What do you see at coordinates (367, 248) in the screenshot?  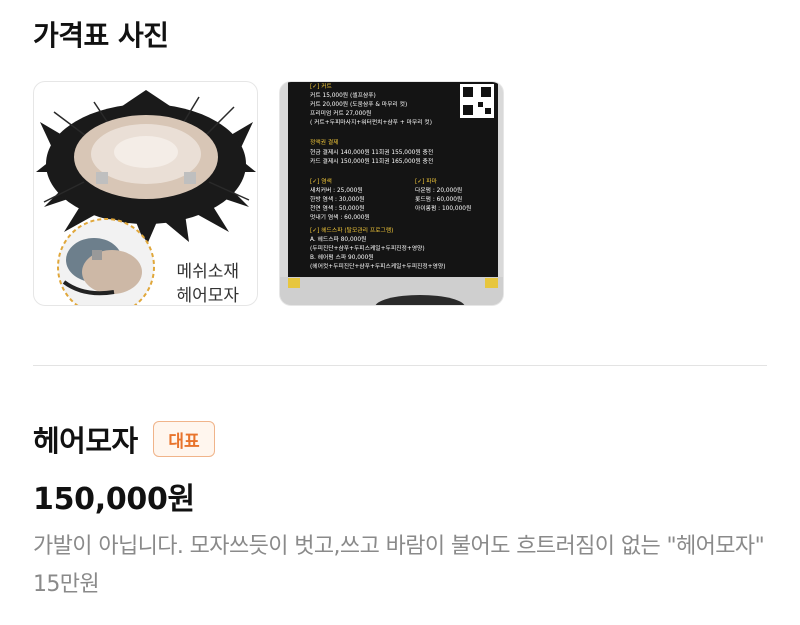 I see `board-line: (두피진단+샴푸+두피스케일+두피진정+영양)` at bounding box center [367, 248].